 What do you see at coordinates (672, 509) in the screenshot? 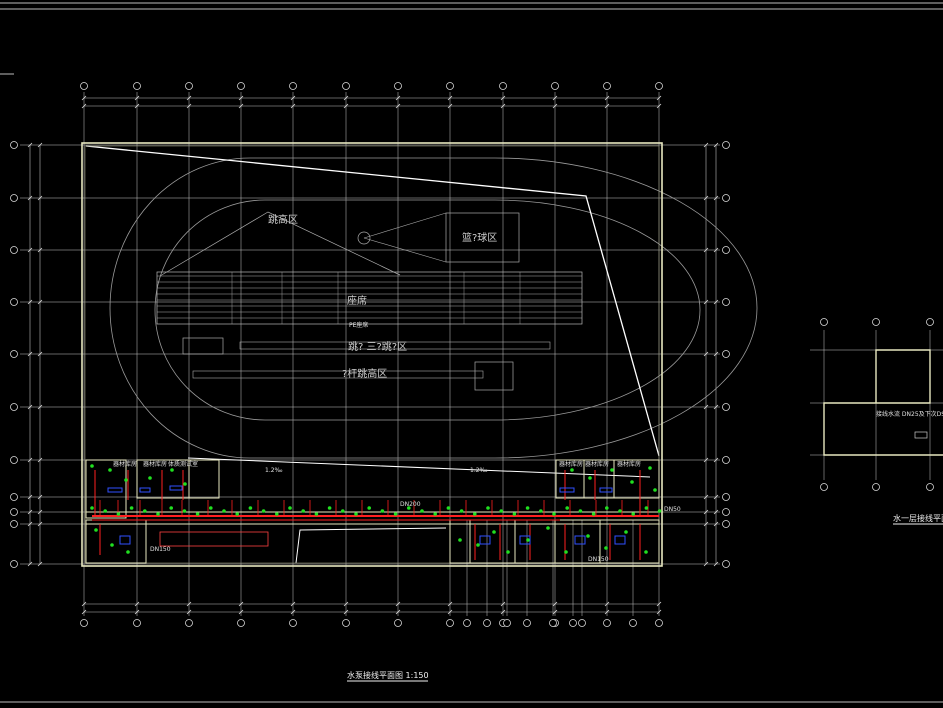
I see `pipe-label-4: DN50` at bounding box center [672, 509].